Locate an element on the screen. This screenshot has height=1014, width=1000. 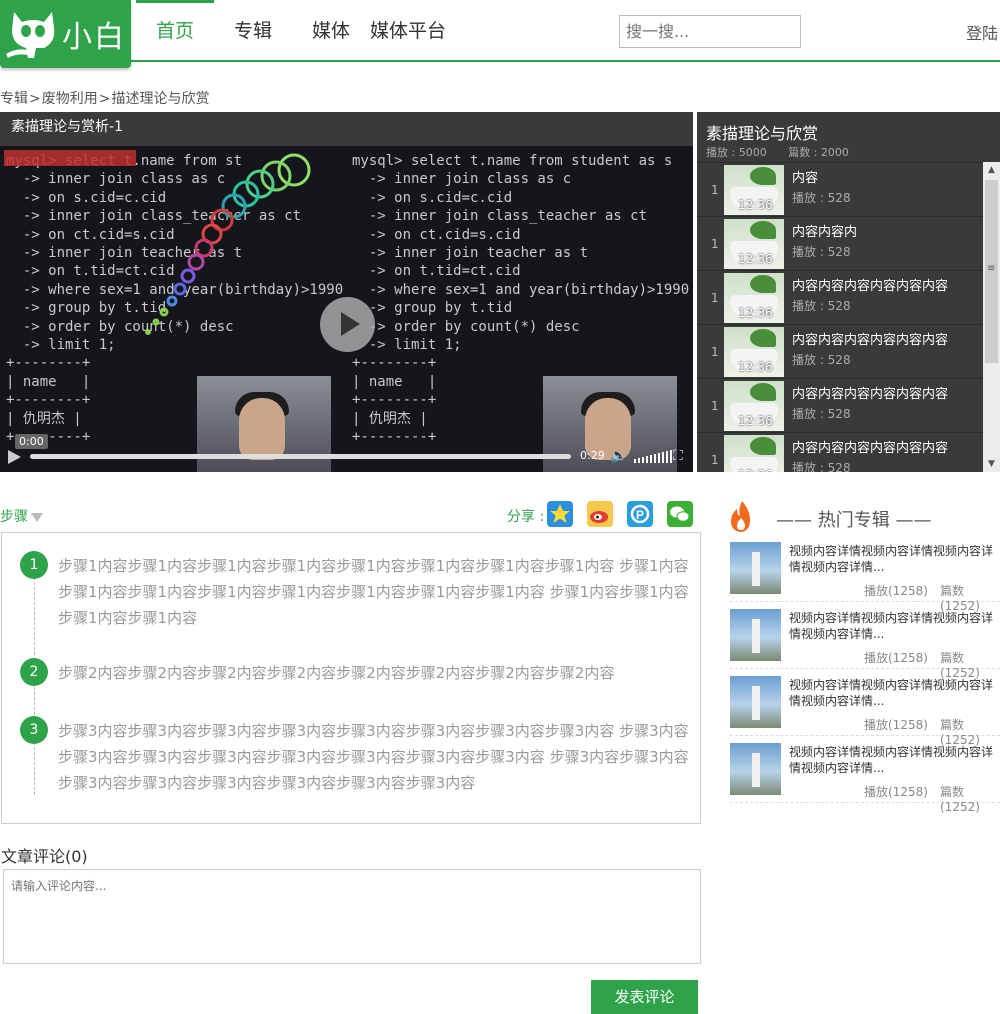
code-line: -> group by t.tid is located at coordinates (432, 308).